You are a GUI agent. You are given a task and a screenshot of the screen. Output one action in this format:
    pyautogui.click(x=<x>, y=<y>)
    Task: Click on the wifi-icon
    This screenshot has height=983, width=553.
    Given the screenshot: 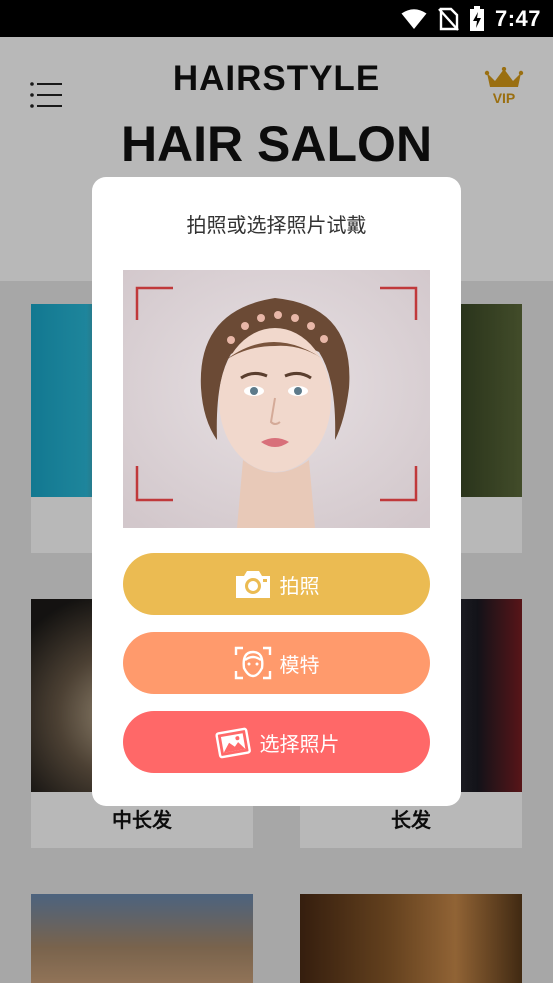 What is the action you would take?
    pyautogui.click(x=414, y=19)
    